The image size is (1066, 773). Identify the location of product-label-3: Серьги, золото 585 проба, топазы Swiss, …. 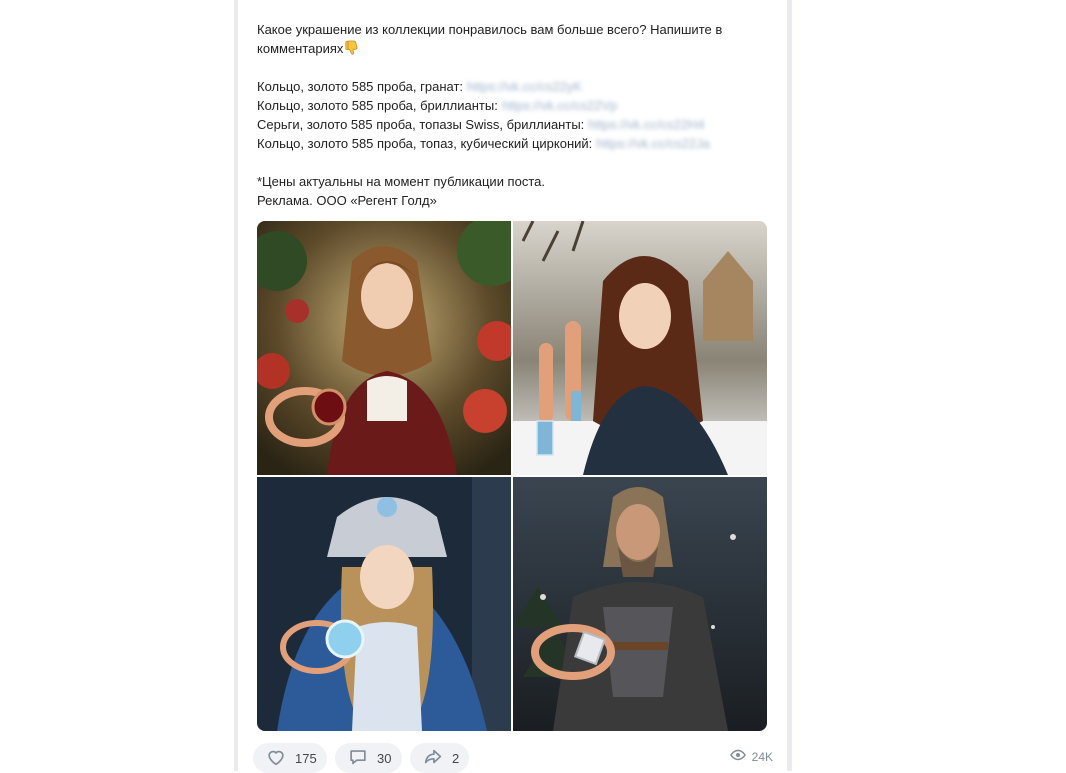
(421, 124).